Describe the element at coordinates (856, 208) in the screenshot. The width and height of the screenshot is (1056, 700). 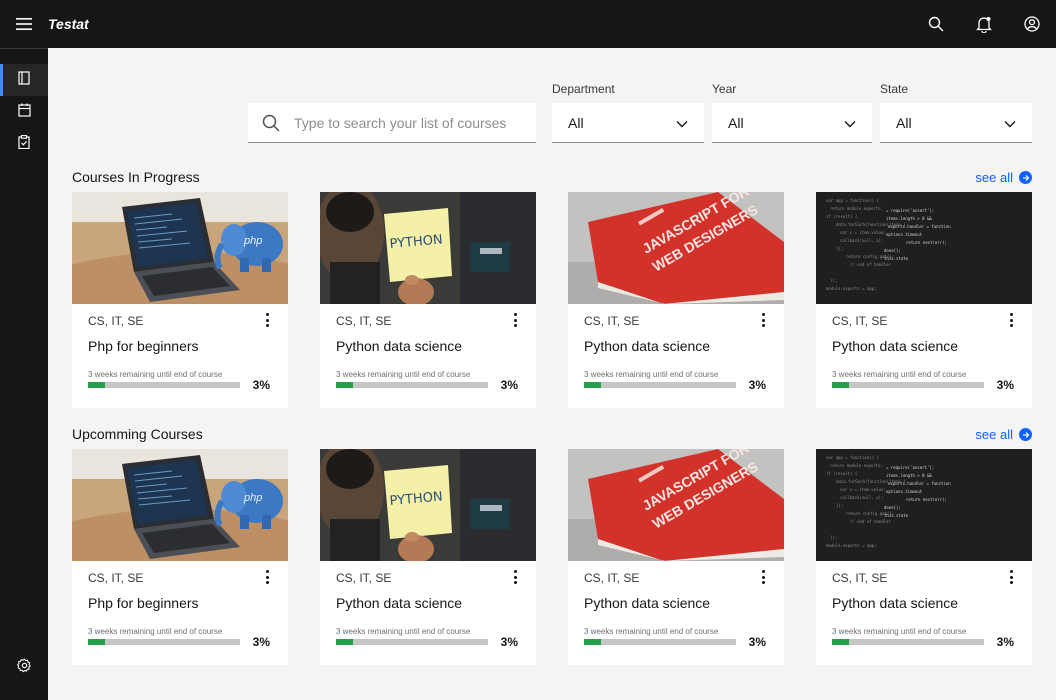
I see `svg-text: return module.exports;` at that location.